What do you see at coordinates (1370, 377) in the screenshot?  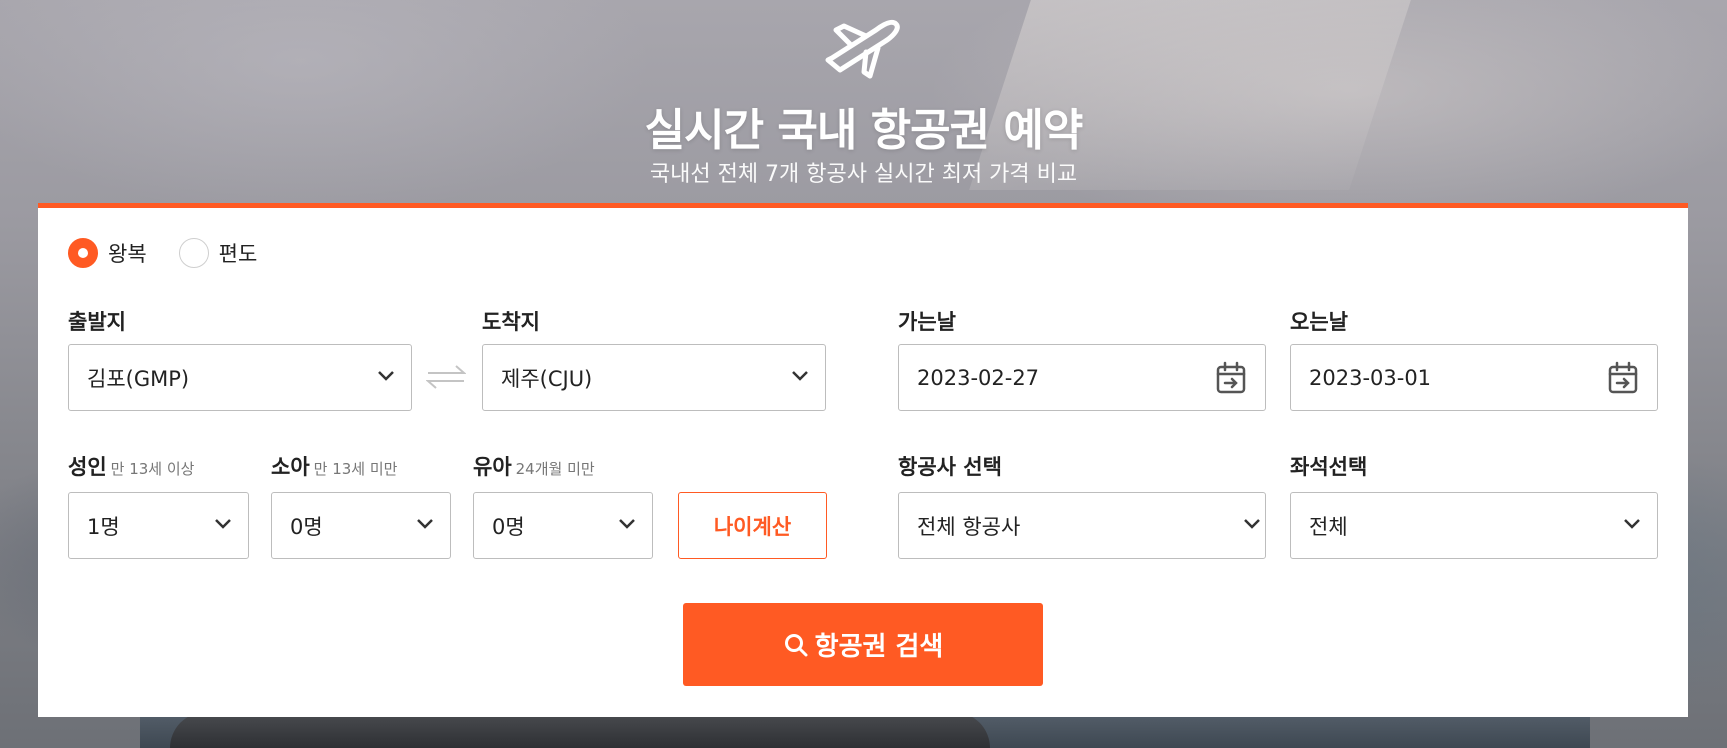 I see `return-date-value: 2023-03-01` at bounding box center [1370, 377].